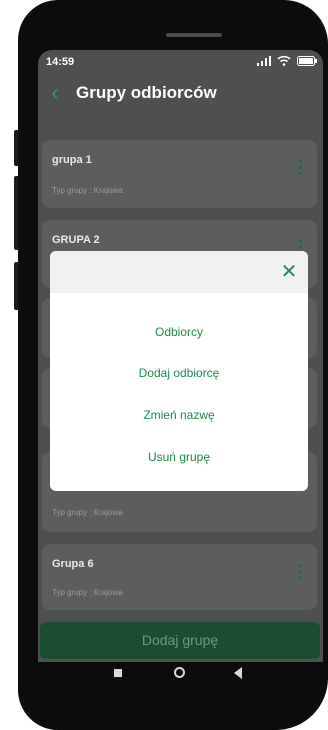 This screenshot has width=328, height=730. Describe the element at coordinates (146, 92) in the screenshot. I see `page-title: Grupy odbiorców` at that location.